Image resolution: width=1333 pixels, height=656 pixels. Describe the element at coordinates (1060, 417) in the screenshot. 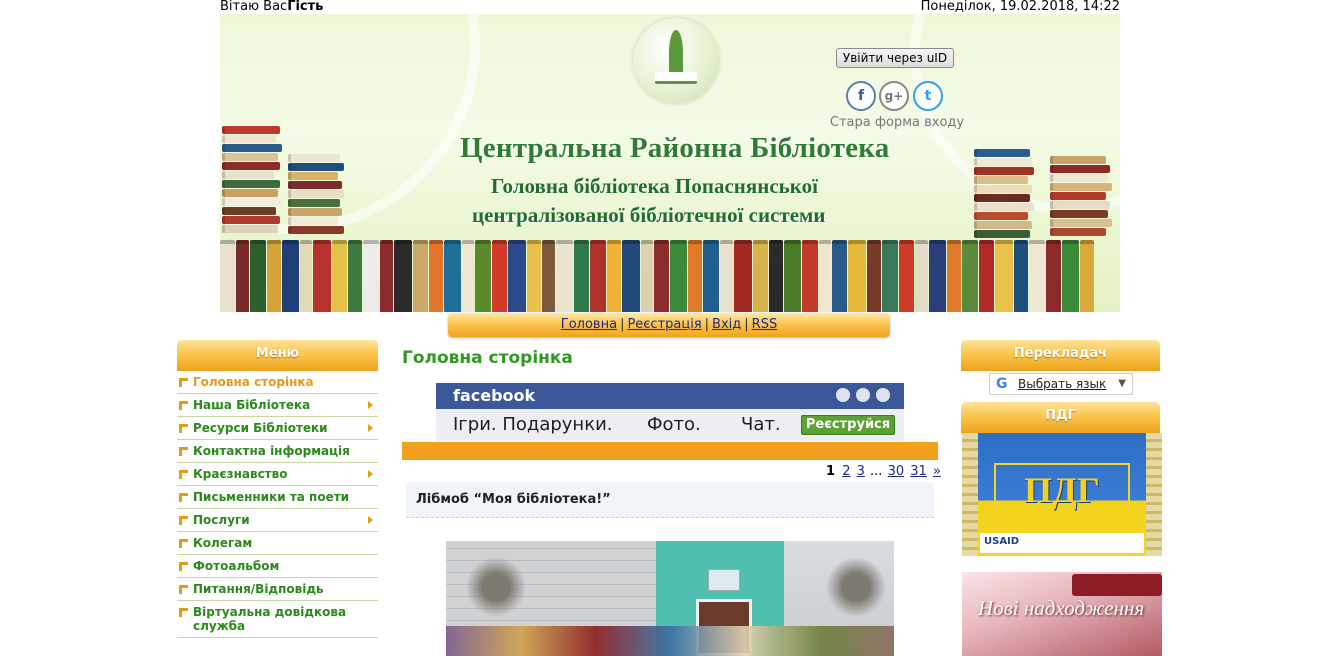

I see `pdg-block-title: ПДГ` at that location.